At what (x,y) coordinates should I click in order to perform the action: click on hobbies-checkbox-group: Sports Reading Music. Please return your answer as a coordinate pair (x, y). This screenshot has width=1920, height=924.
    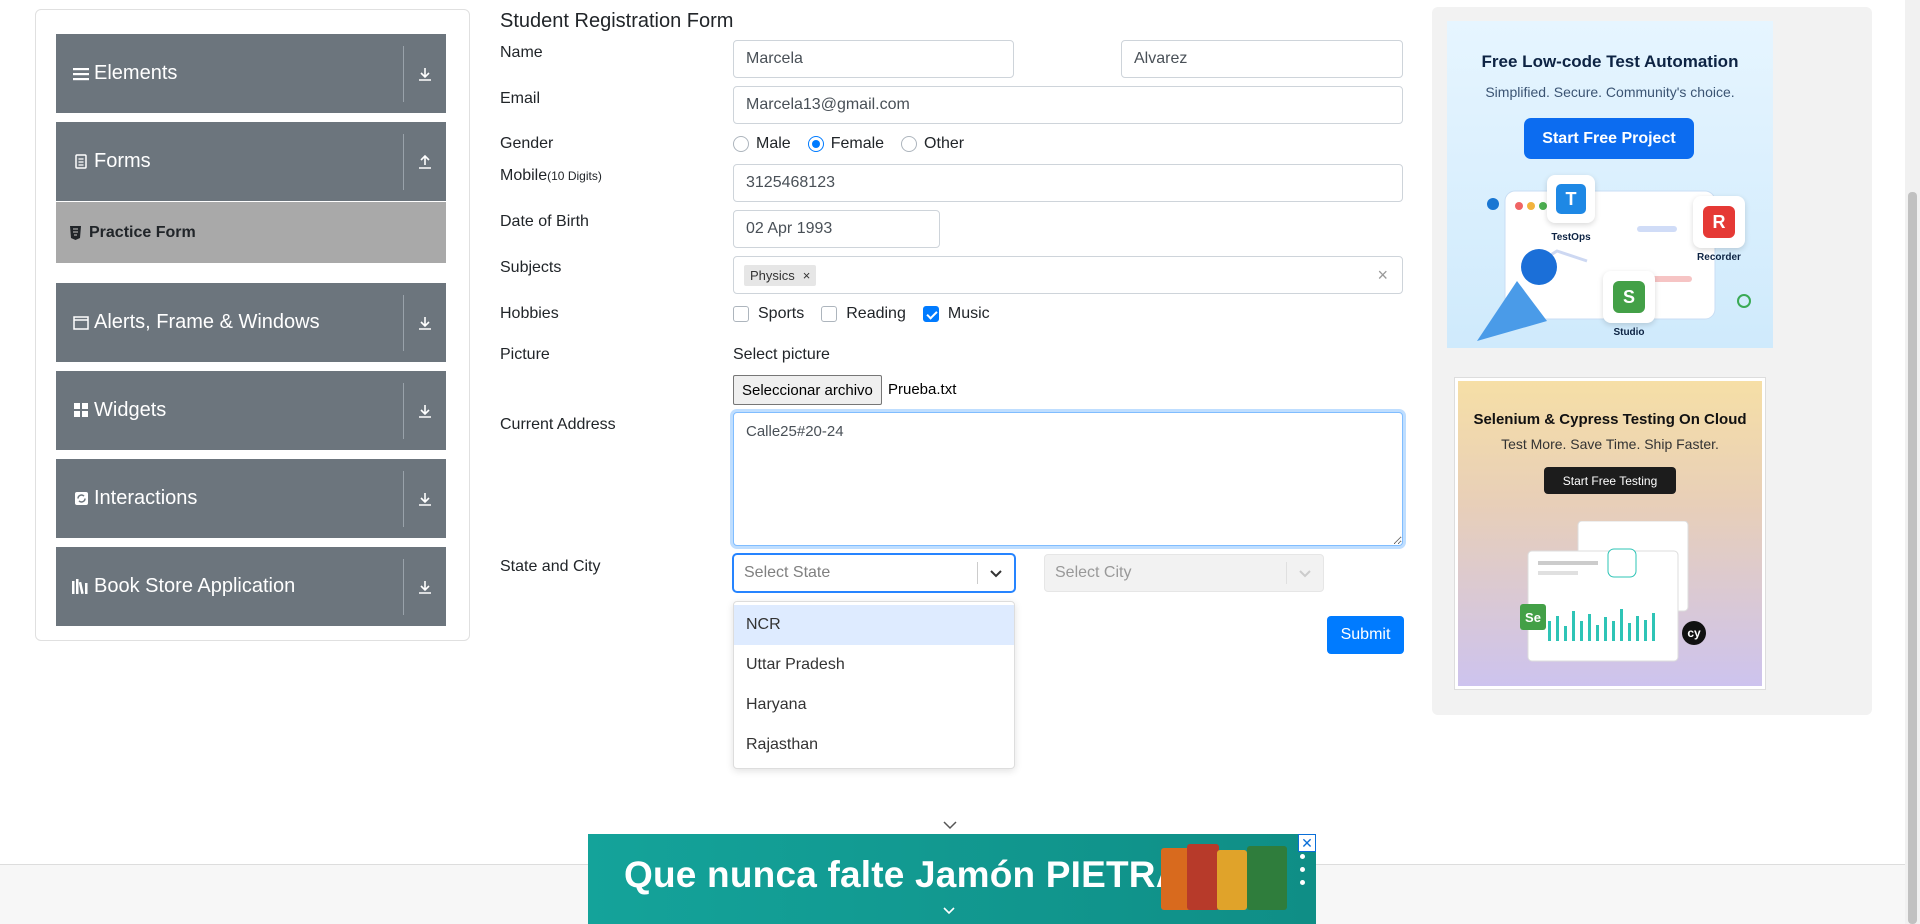
    Looking at the image, I should click on (870, 314).